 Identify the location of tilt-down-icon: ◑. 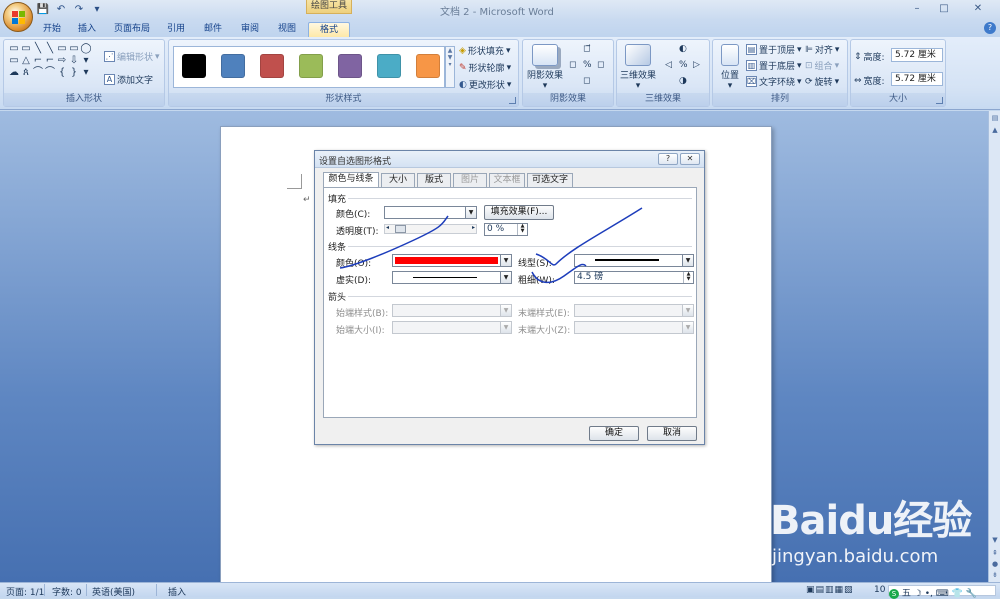
(683, 81).